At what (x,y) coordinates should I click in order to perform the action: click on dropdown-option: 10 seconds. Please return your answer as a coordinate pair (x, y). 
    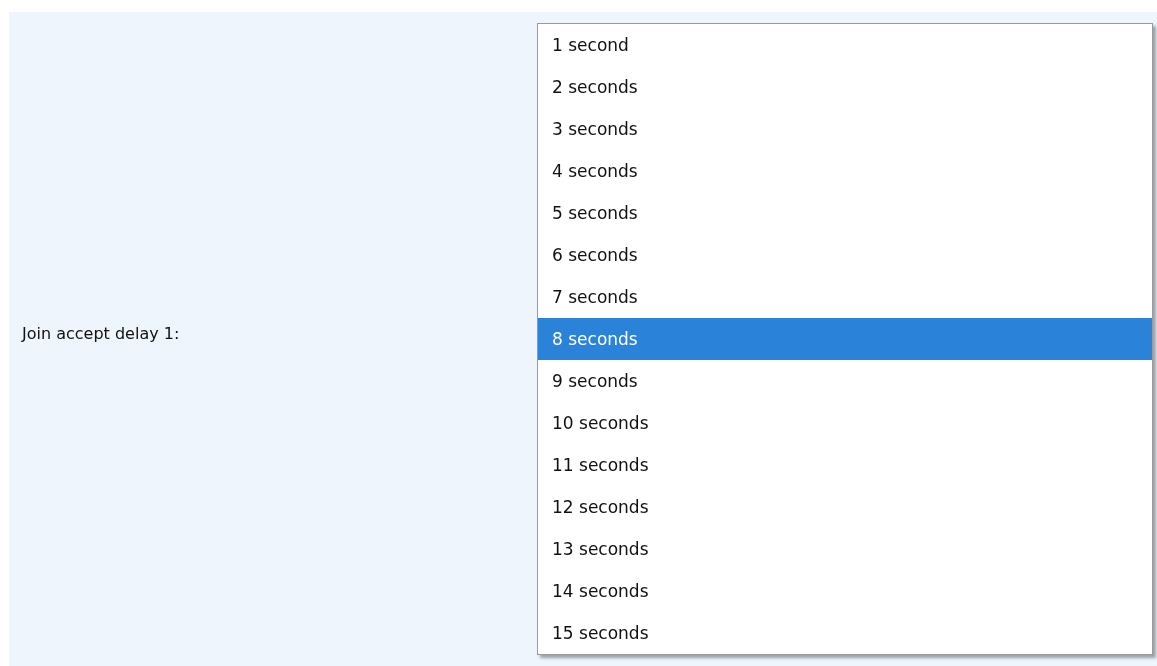
    Looking at the image, I should click on (845, 423).